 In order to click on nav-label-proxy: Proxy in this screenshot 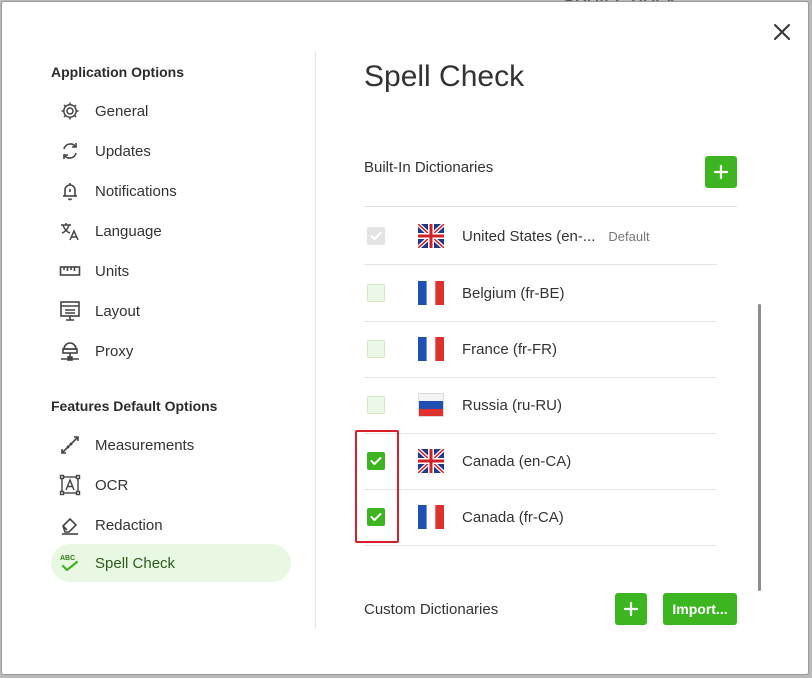, I will do `click(114, 351)`.